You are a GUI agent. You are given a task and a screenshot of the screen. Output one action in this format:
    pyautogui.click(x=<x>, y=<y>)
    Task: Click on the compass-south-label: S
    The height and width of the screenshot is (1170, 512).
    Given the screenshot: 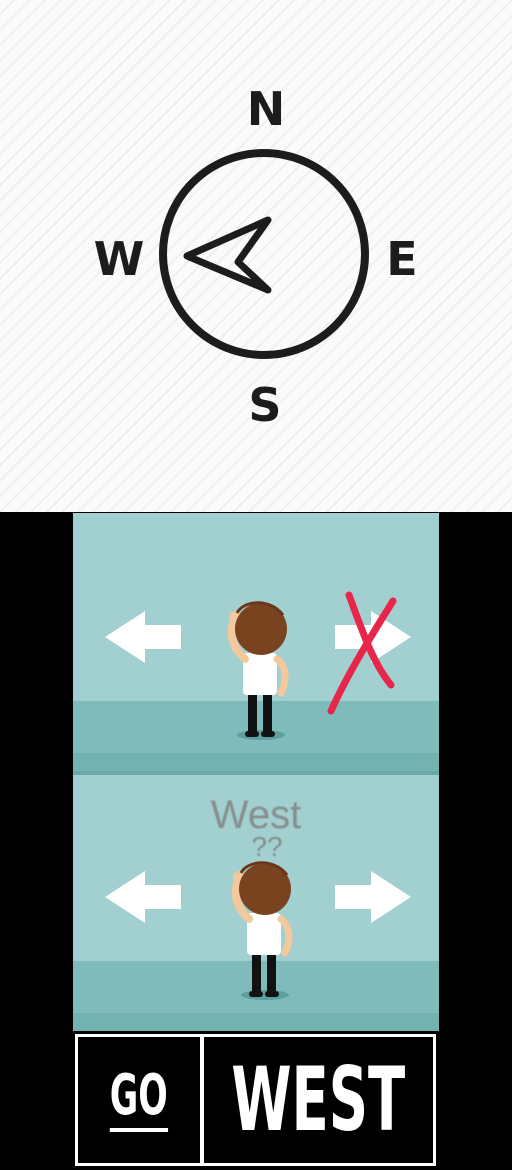 What is the action you would take?
    pyautogui.click(x=265, y=405)
    